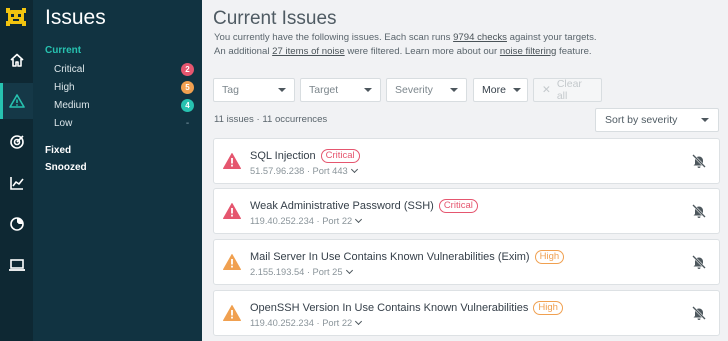 The height and width of the screenshot is (341, 728). What do you see at coordinates (72, 105) in the screenshot?
I see `sidebar-item-label: Medium` at bounding box center [72, 105].